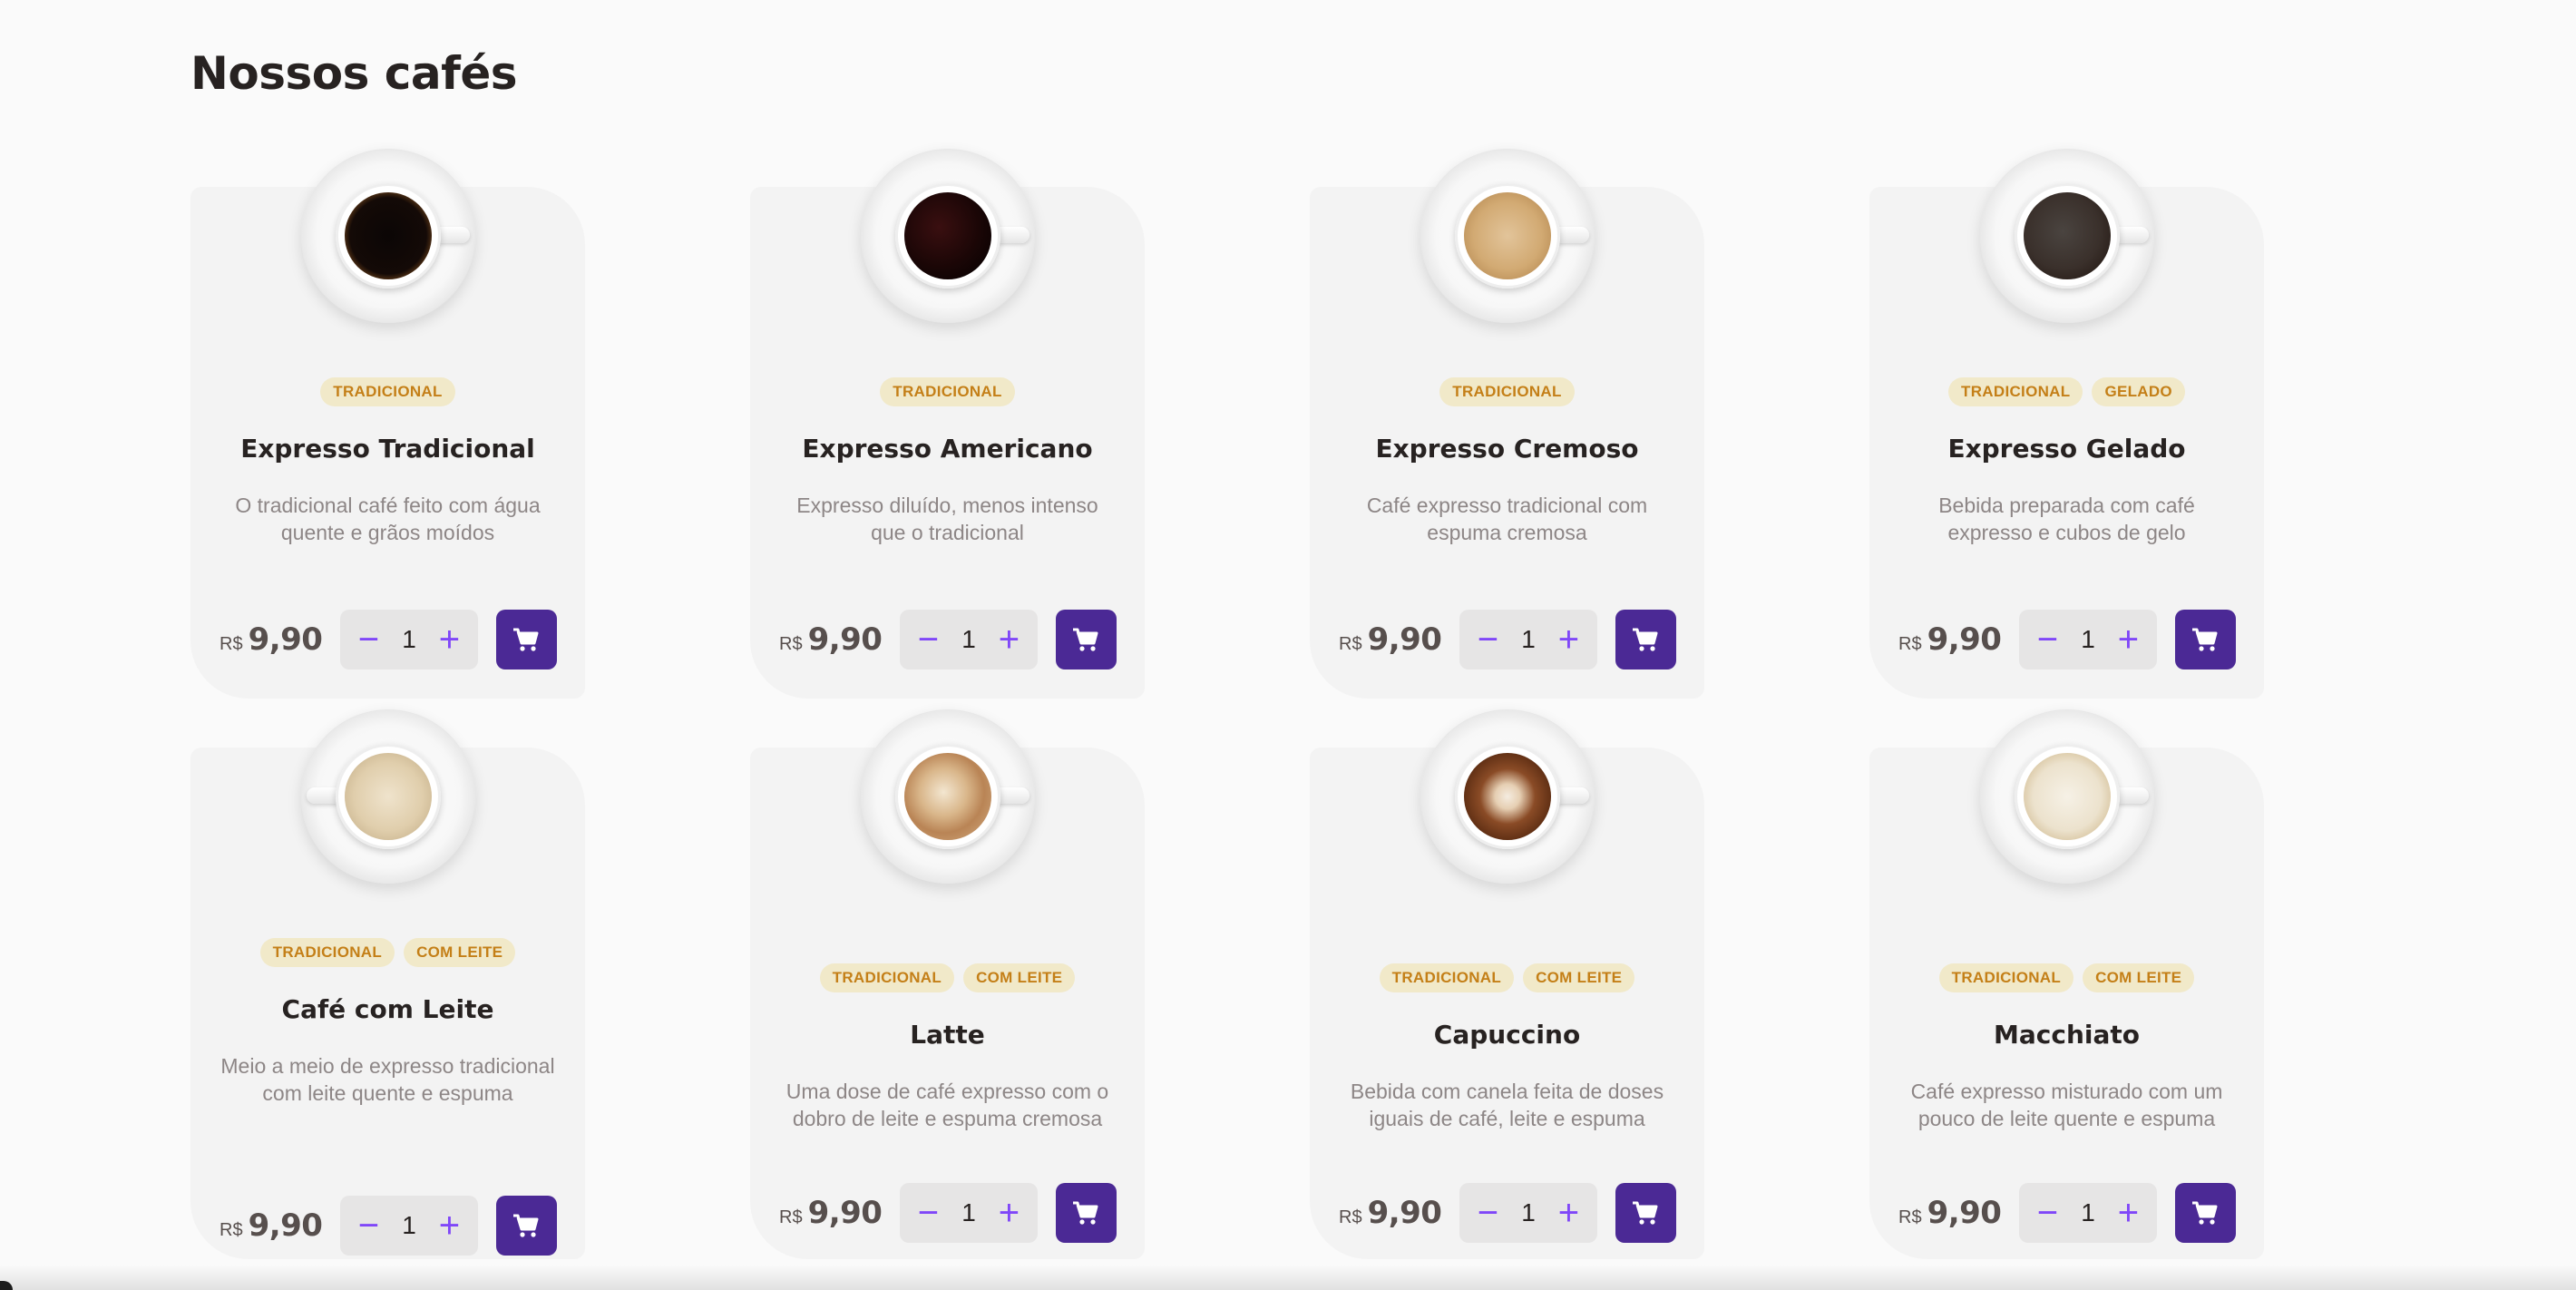  I want to click on product-name: Expresso Gelado, so click(2066, 449).